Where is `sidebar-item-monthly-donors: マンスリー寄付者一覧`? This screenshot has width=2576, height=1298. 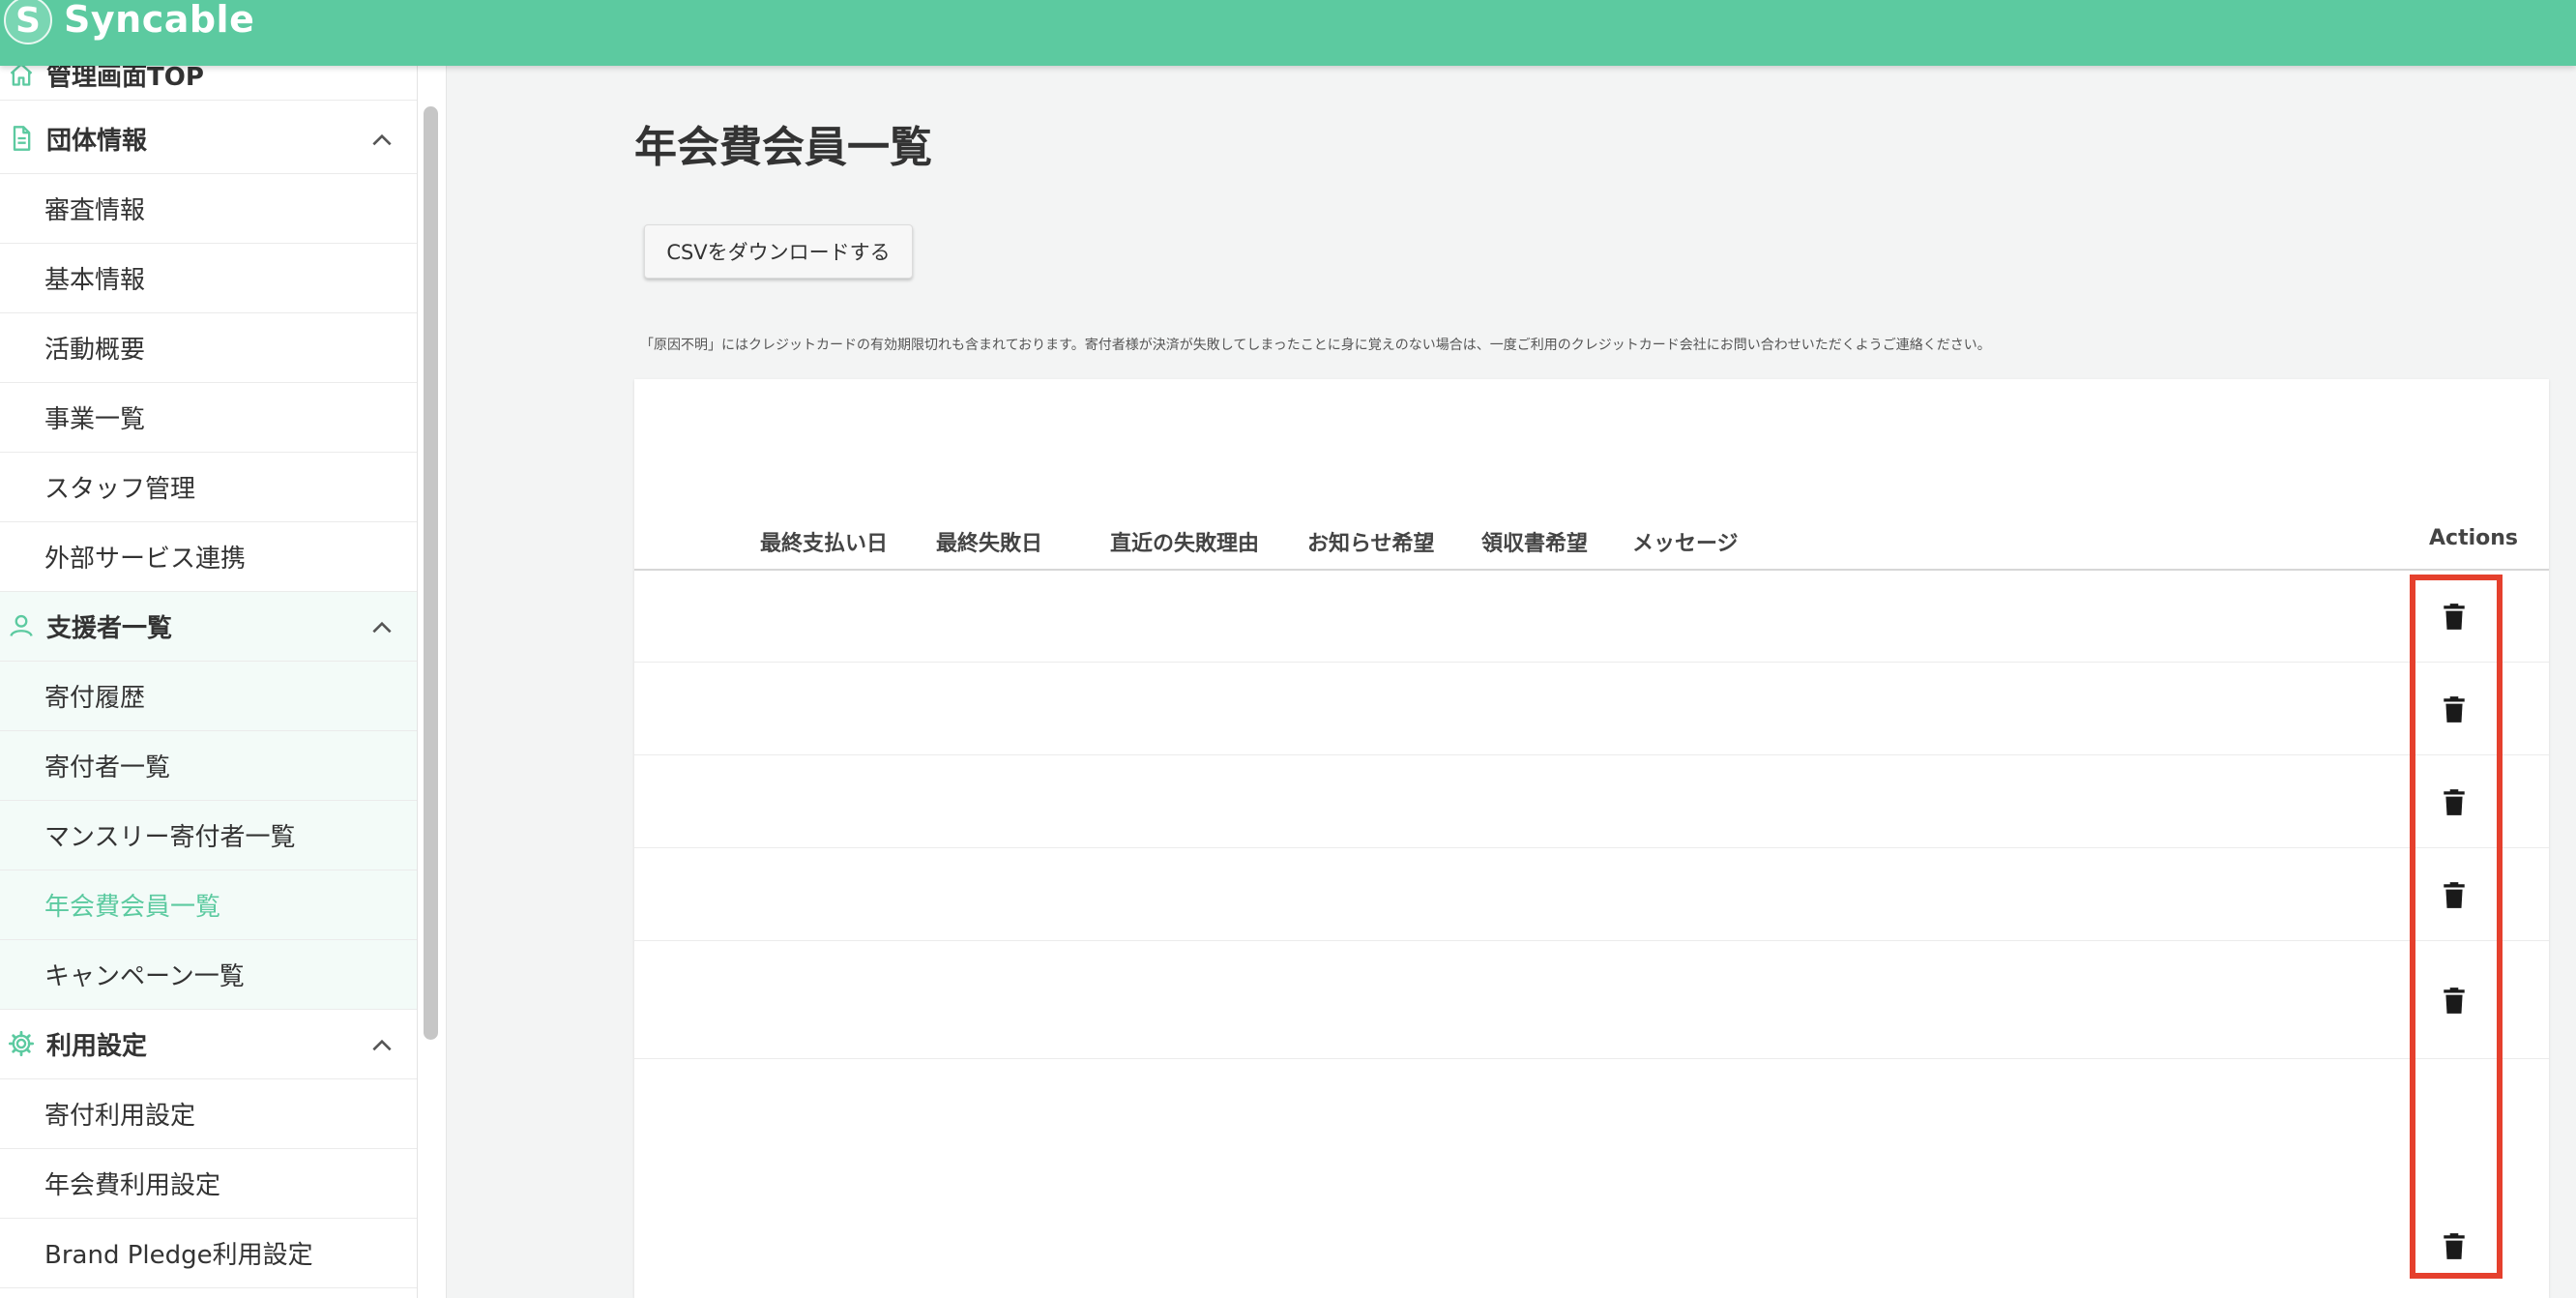
sidebar-item-monthly-donors: マンスリー寄付者一覧 is located at coordinates (208, 835).